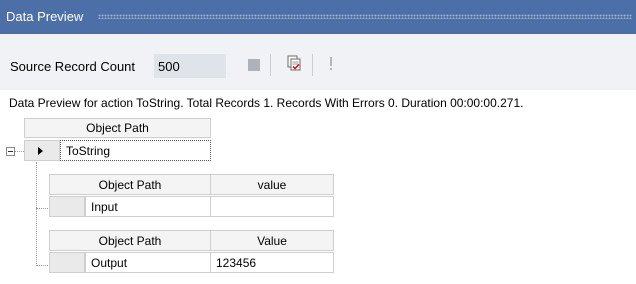 The image size is (636, 284). I want to click on output-object-path-cell: Output, so click(148, 262).